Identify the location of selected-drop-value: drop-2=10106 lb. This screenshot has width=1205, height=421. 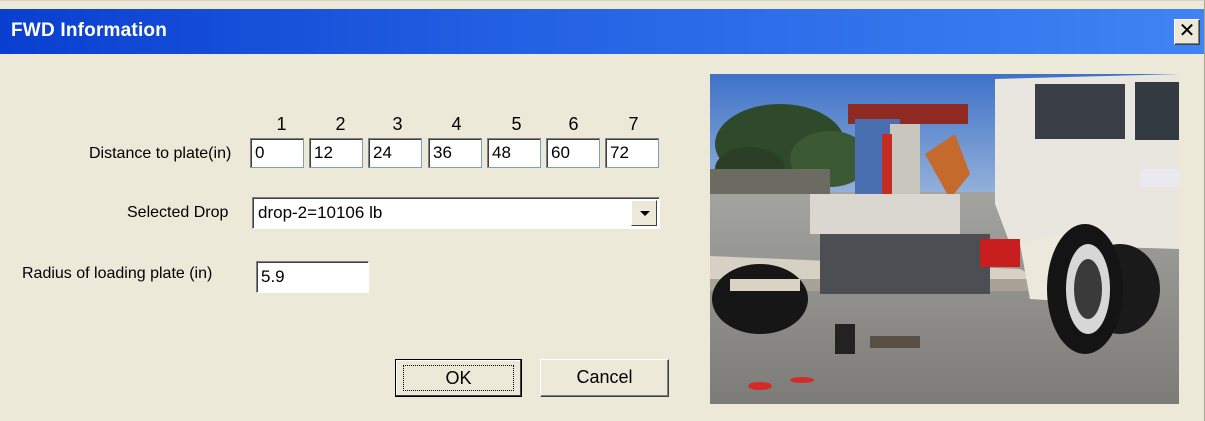
(320, 212).